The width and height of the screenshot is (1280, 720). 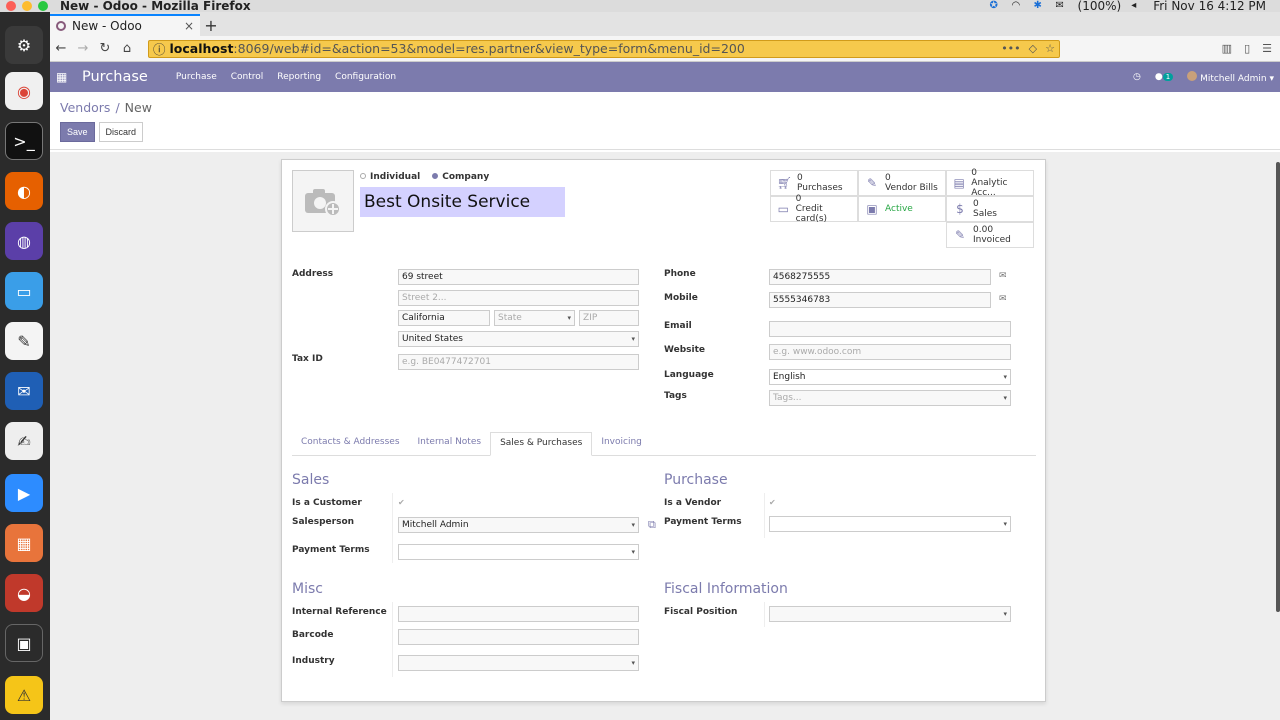 What do you see at coordinates (24, 493) in the screenshot?
I see `zoom-icon: ▶` at bounding box center [24, 493].